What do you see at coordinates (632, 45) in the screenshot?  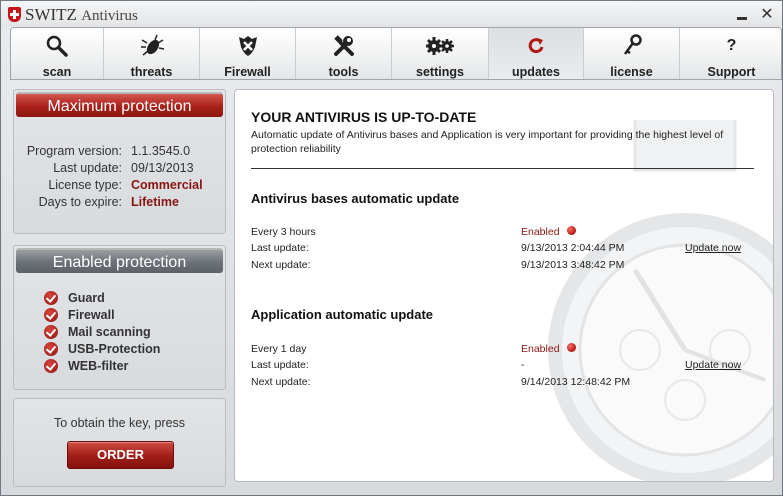 I see `key-icon` at bounding box center [632, 45].